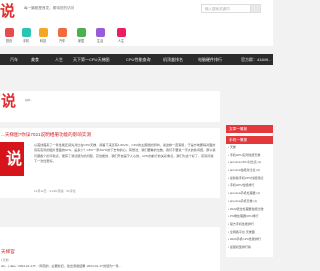  I want to click on category-person: 人生, so click(121, 36).